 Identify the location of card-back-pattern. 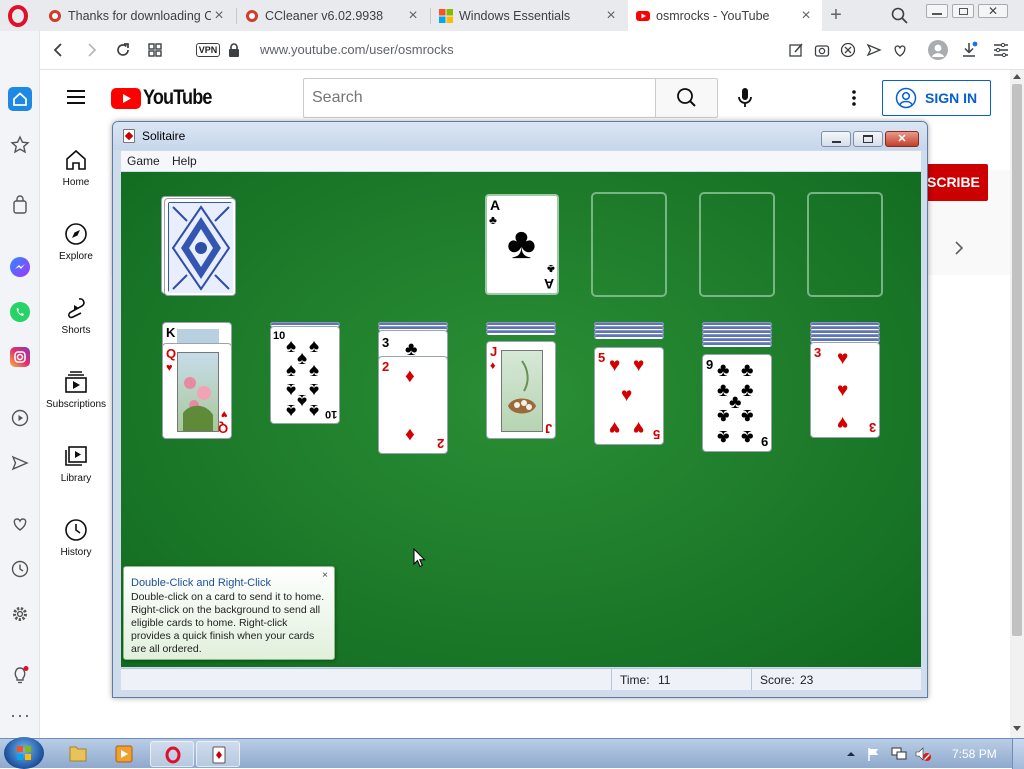
(201, 248).